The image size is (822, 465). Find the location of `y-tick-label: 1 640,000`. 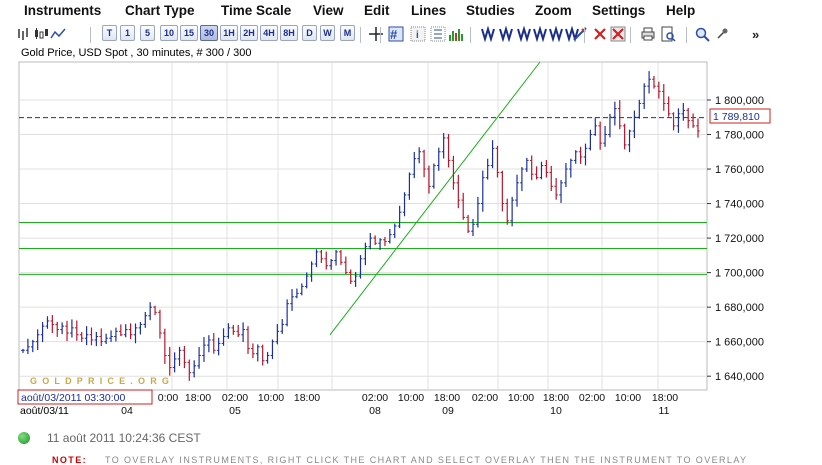

y-tick-label: 1 640,000 is located at coordinates (739, 377).